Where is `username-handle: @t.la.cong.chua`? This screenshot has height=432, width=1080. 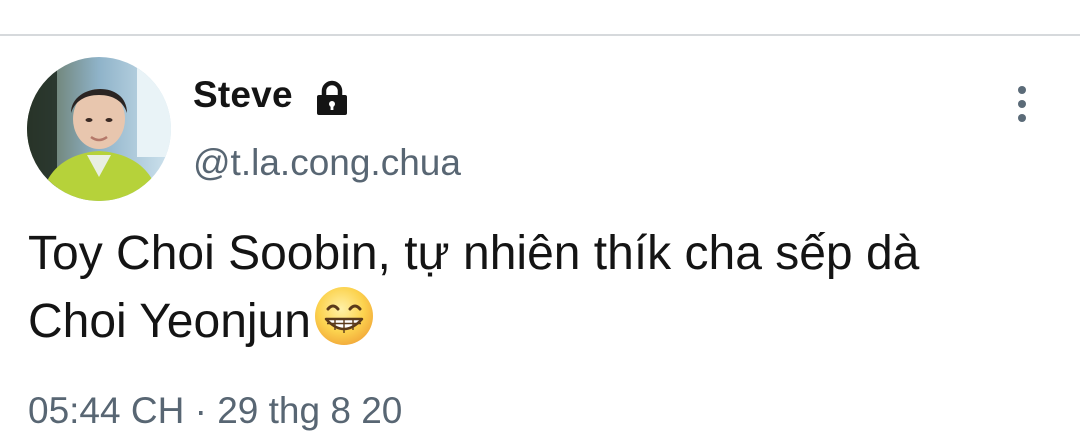 username-handle: @t.la.cong.chua is located at coordinates (327, 163).